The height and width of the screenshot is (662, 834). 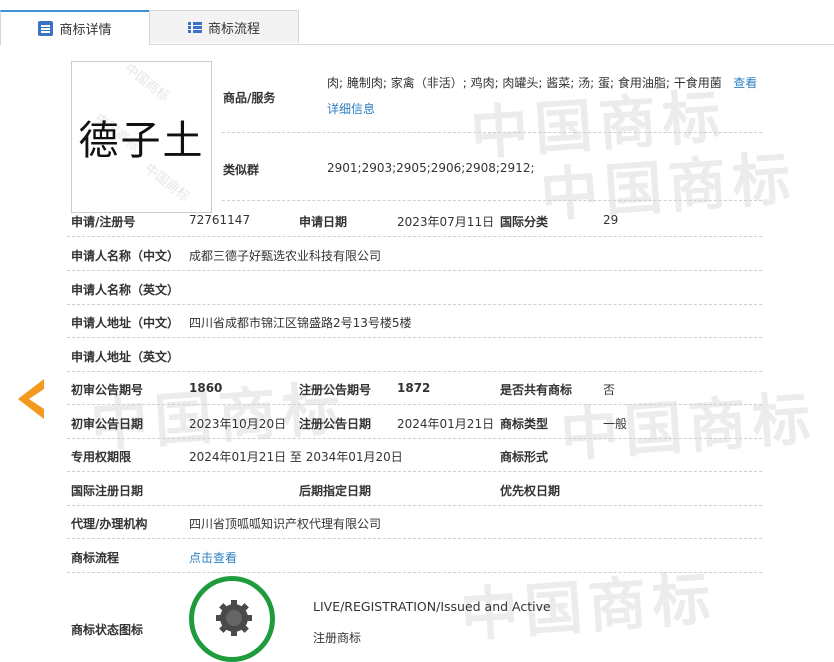 What do you see at coordinates (417, 22) in the screenshot?
I see `tab-bar: 商标详情 商标流程` at bounding box center [417, 22].